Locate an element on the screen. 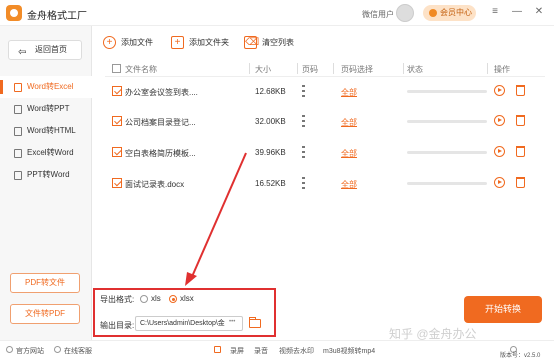  folder-plus-icon: + is located at coordinates (177, 42).